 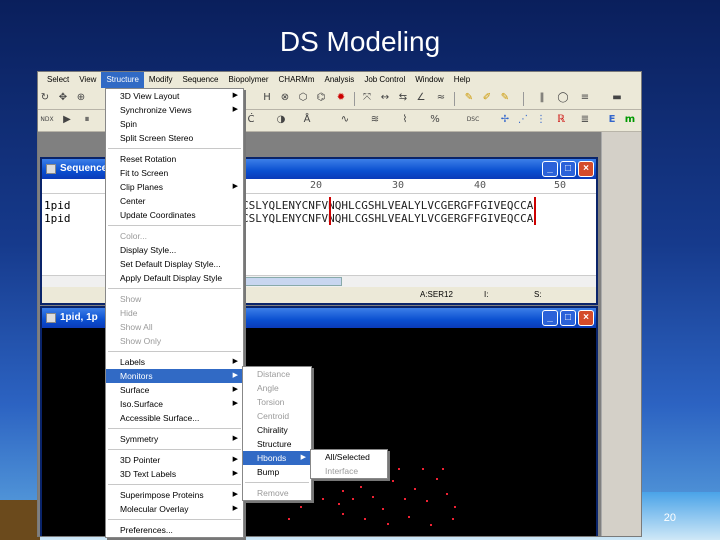 What do you see at coordinates (174, 173) in the screenshot?
I see `menu-item-fit-to-screen: Fit to Screen` at bounding box center [174, 173].